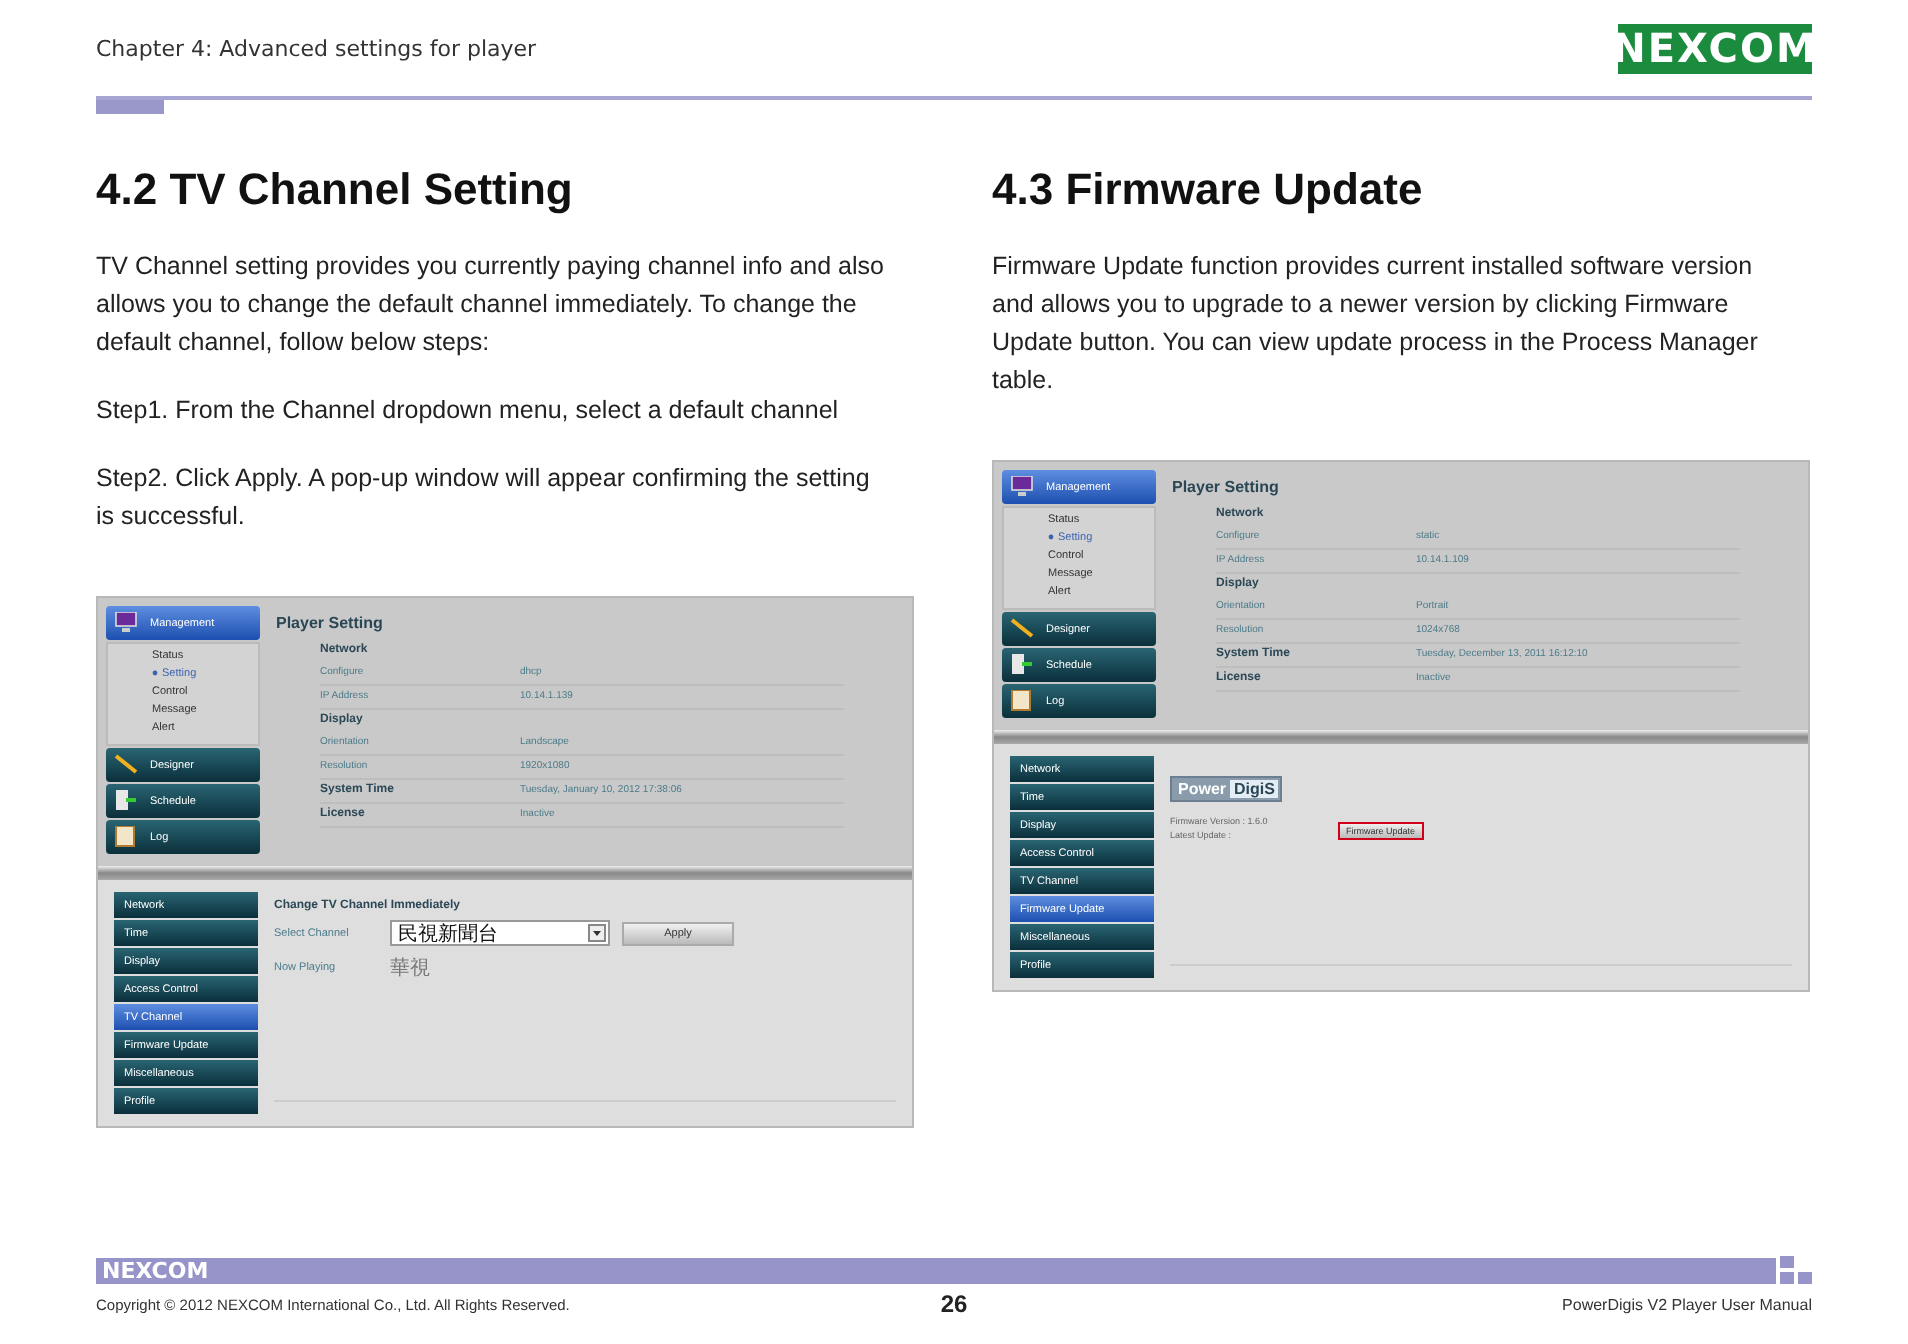 The height and width of the screenshot is (1344, 1908). I want to click on product-logo: Power DigiS, so click(1226, 789).